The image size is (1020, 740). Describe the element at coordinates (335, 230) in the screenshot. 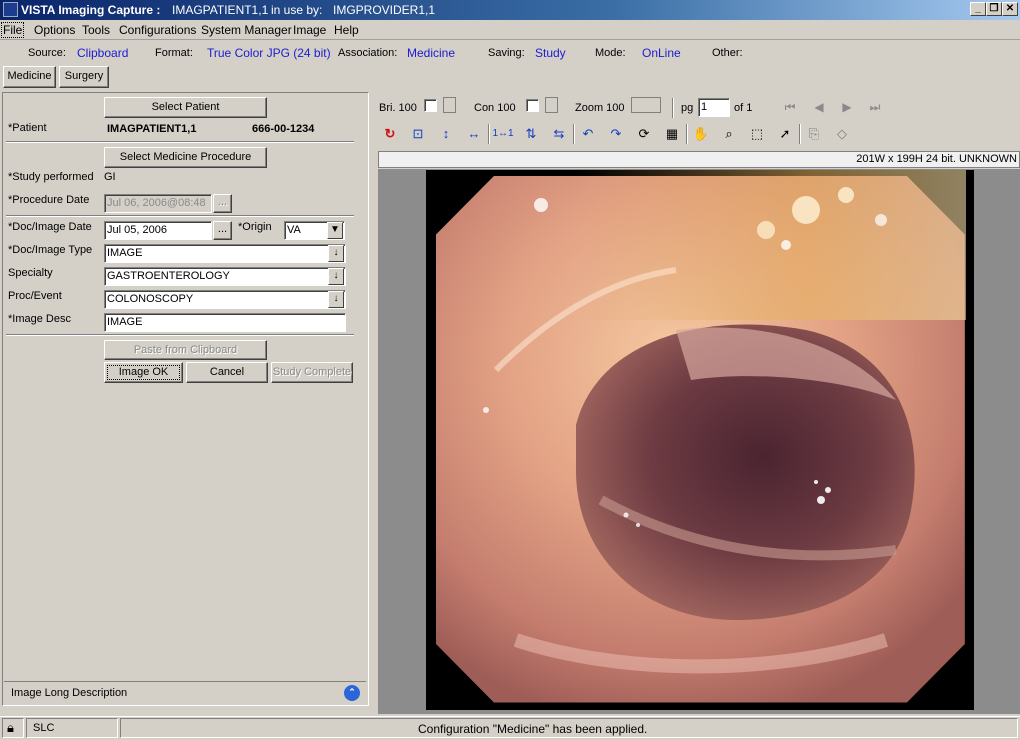

I see `chevron-down-icon: ▼` at that location.